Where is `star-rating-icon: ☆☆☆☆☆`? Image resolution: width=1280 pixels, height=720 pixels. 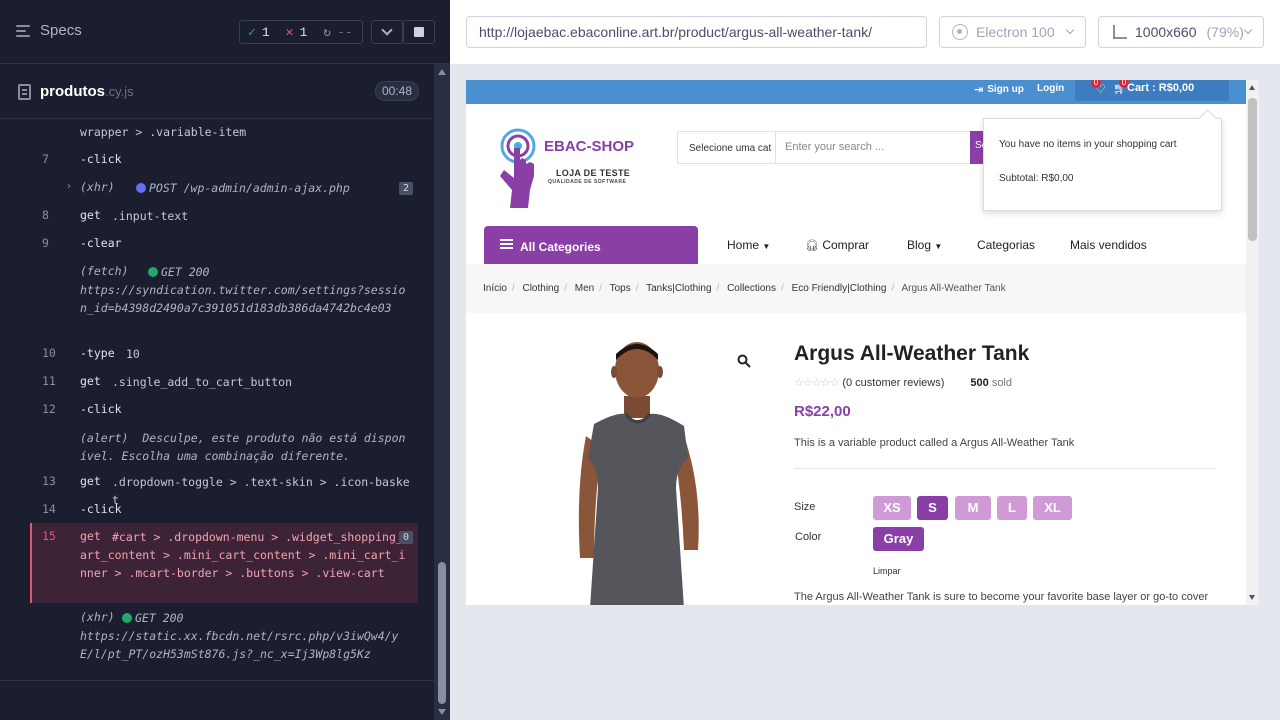 star-rating-icon: ☆☆☆☆☆ is located at coordinates (816, 383).